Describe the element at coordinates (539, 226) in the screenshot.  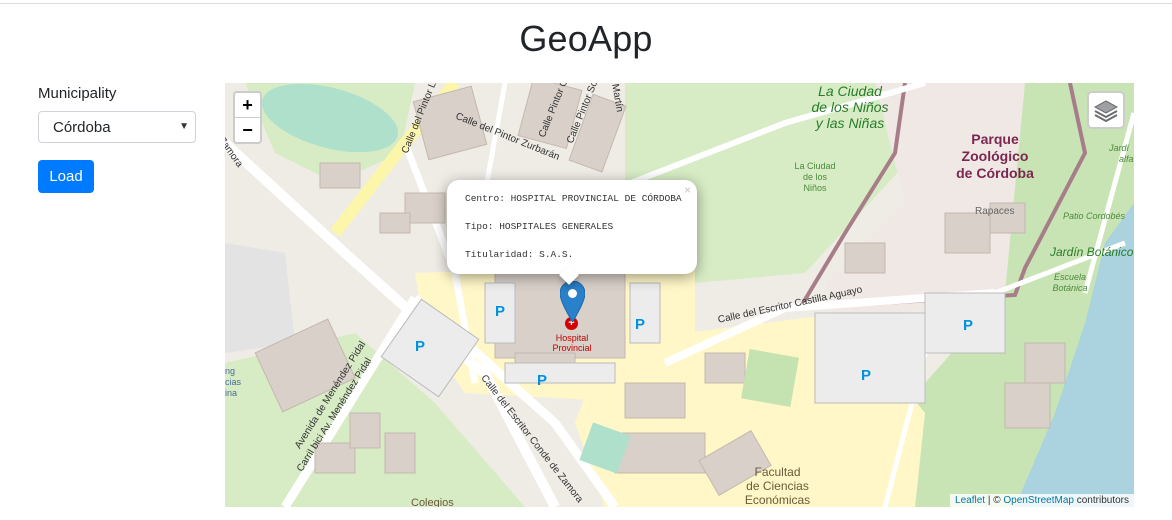
I see `popup-tipo: Tipo: HOSPITALES GENERALES` at that location.